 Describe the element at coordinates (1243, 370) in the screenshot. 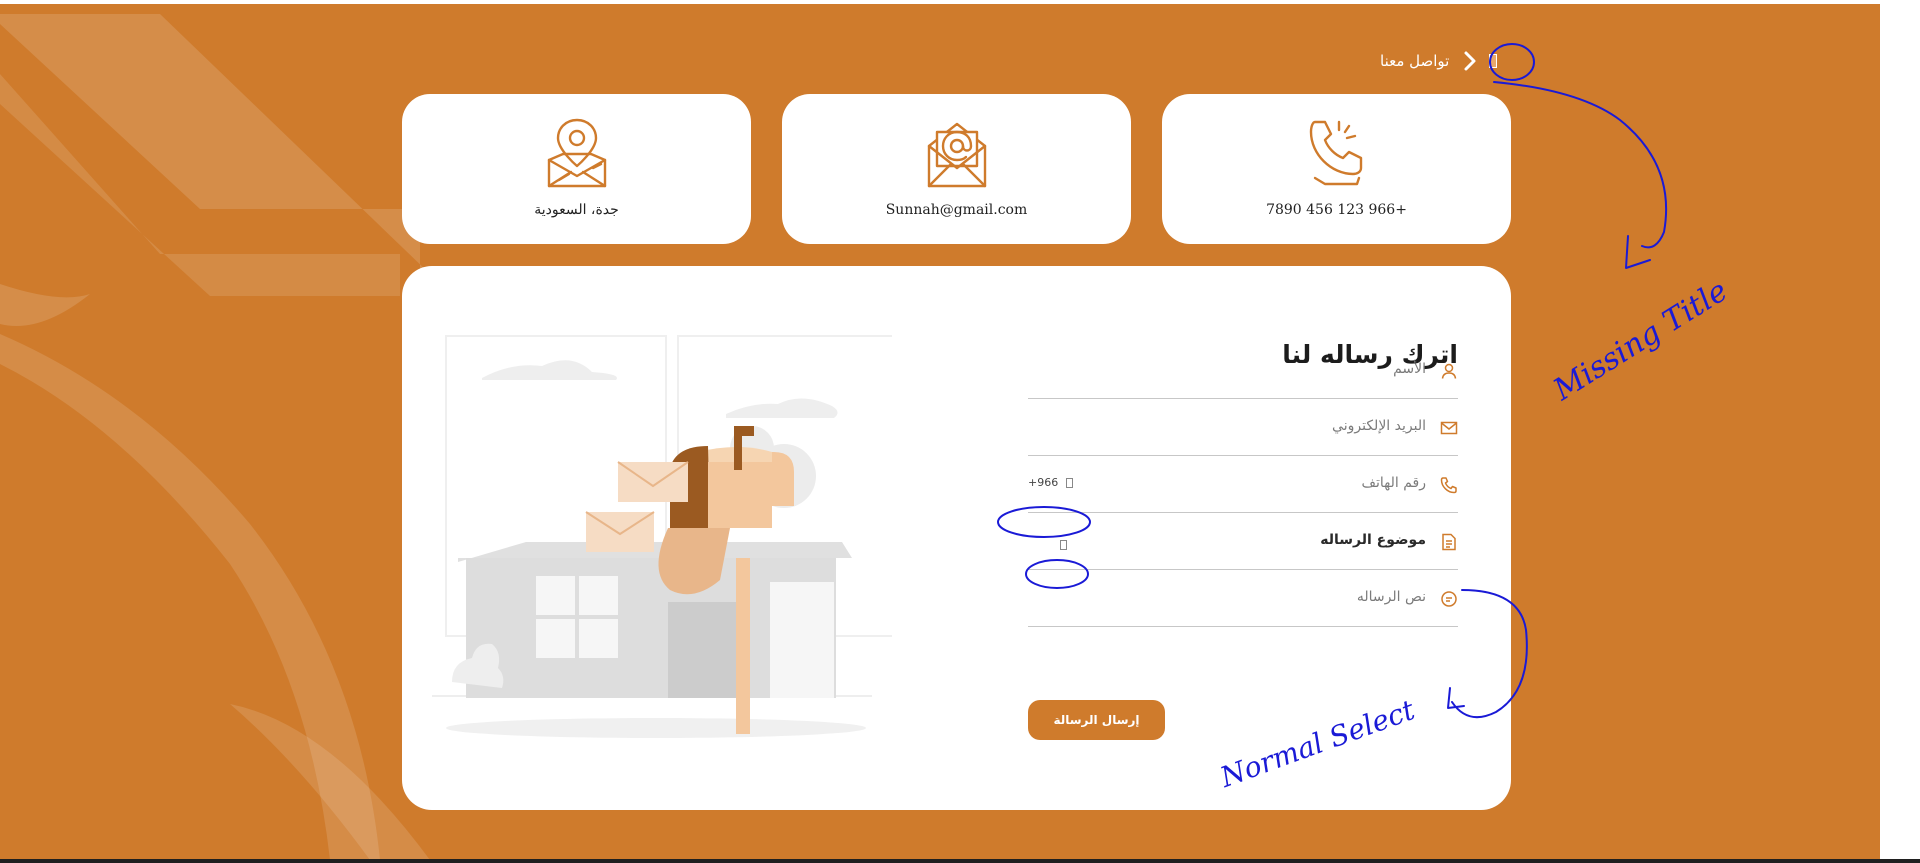

I see `name-field: الأسم` at that location.